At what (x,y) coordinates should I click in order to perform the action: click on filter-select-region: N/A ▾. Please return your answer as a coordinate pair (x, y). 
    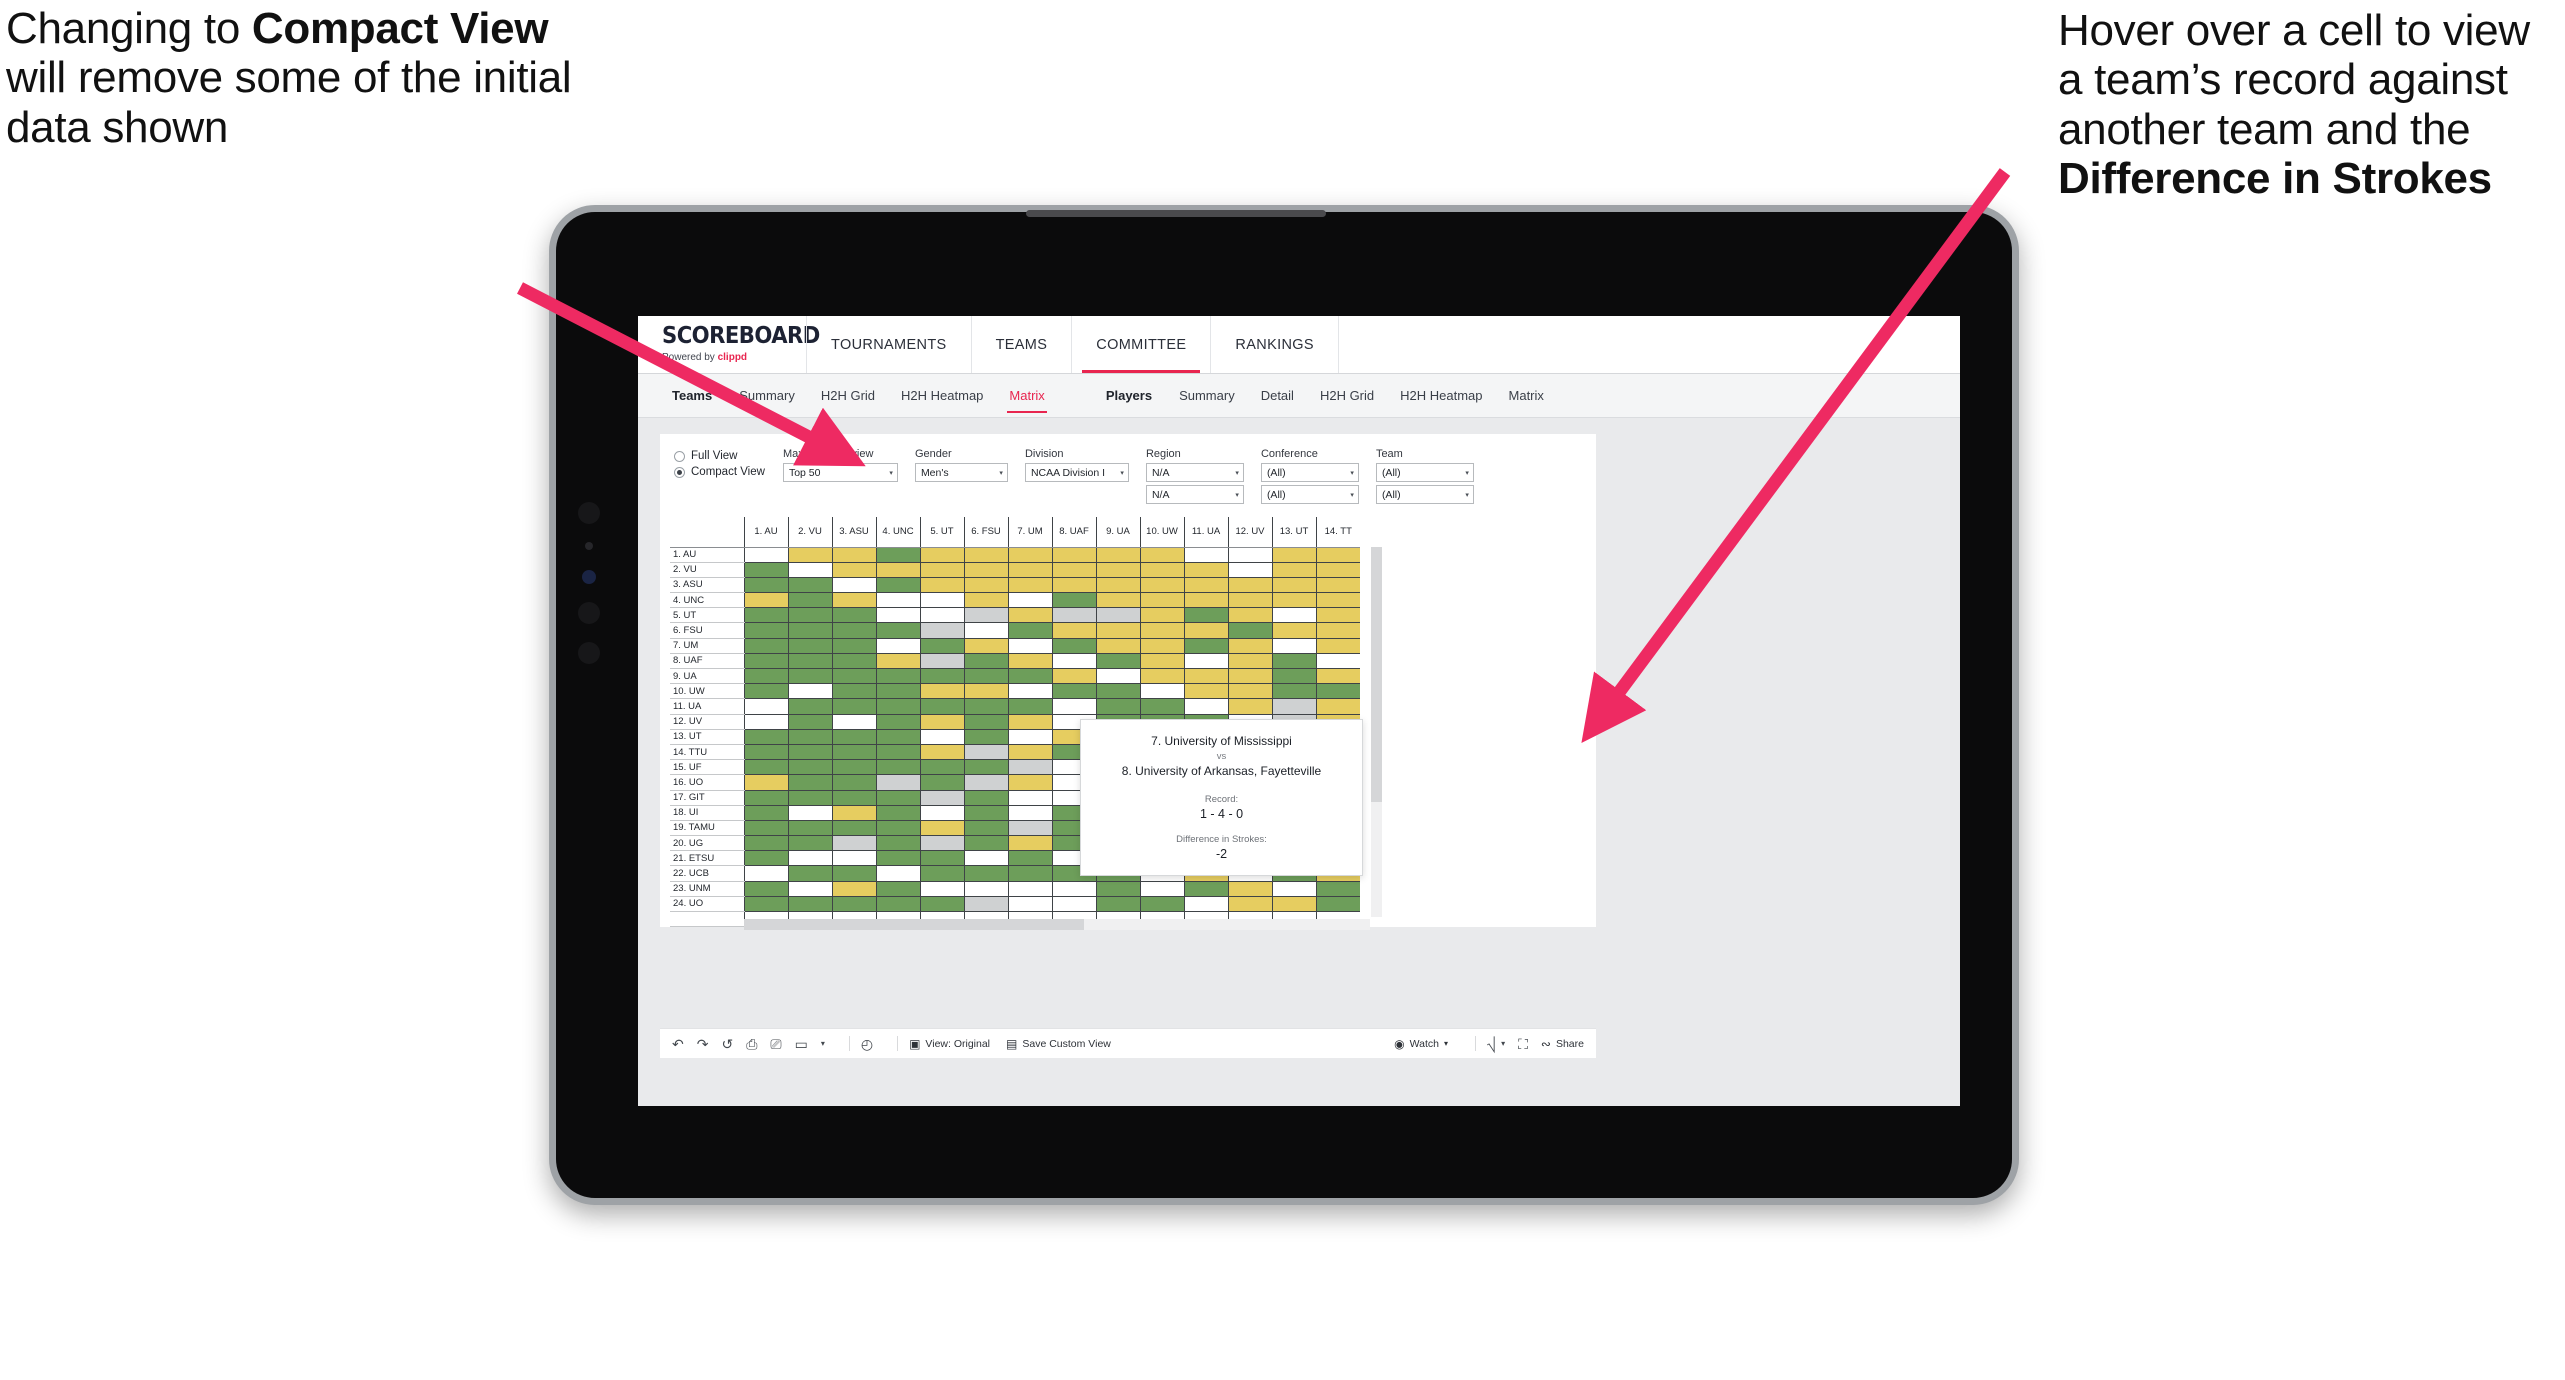
    Looking at the image, I should click on (1194, 472).